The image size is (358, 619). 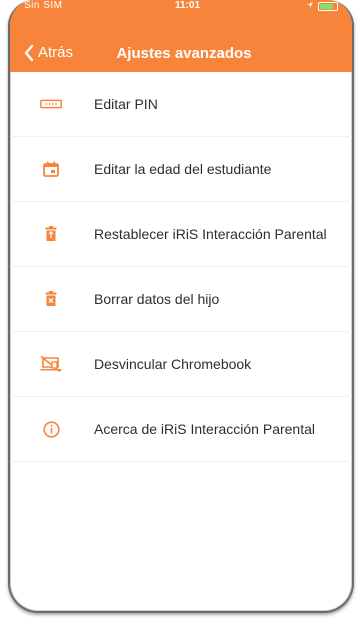 I want to click on menu-item-about: Acerca de iRiS Interacción Parental, so click(x=181, y=429).